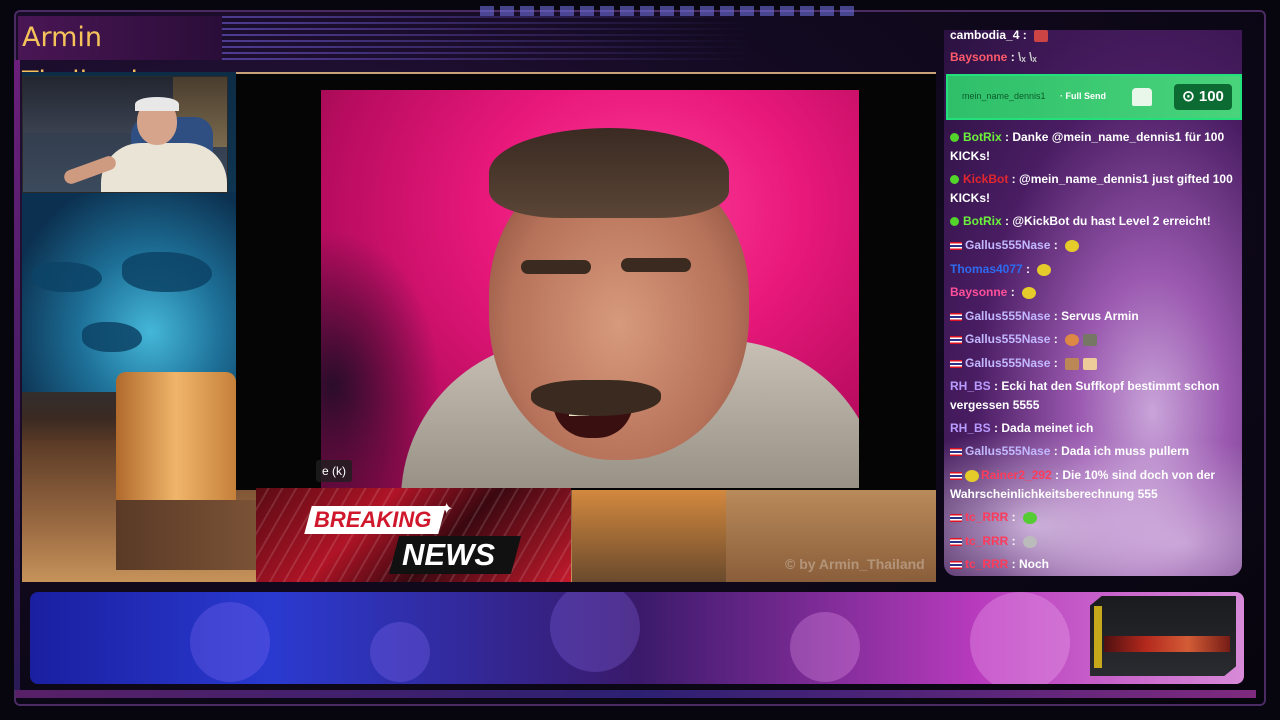 The width and height of the screenshot is (1280, 720). Describe the element at coordinates (985, 36) in the screenshot. I see `chat-username: cambodia_4` at that location.